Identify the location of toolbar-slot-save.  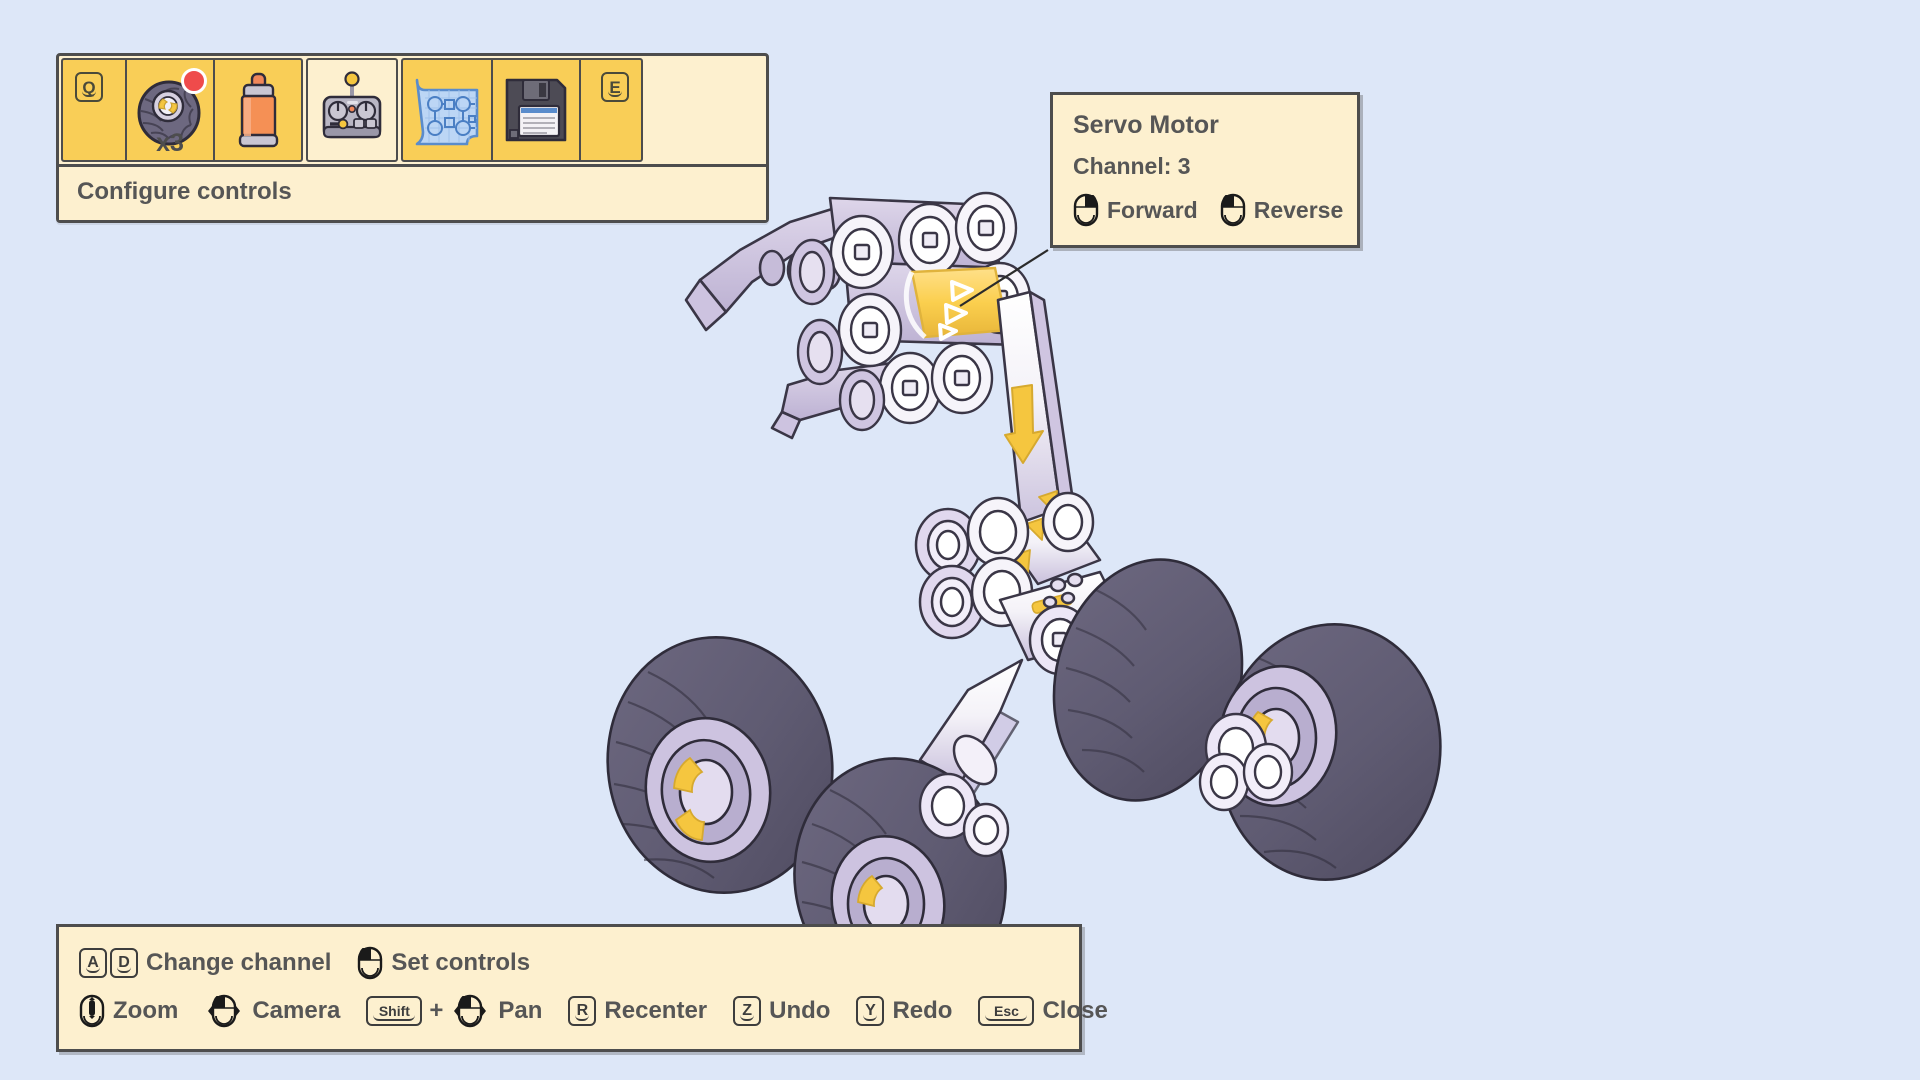
(535, 110).